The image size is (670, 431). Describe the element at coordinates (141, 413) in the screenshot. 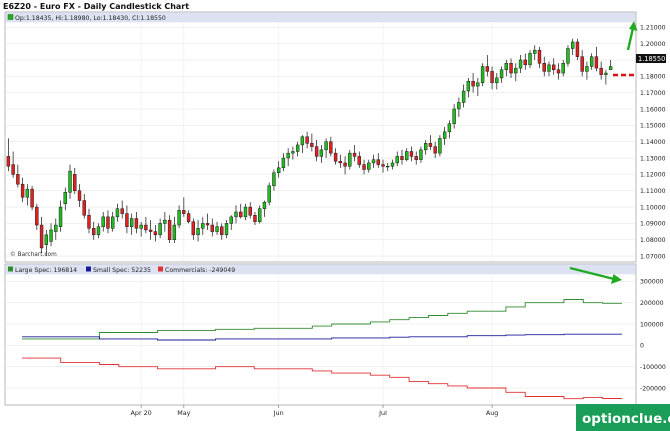

I see `x-tick-label: Apr 20` at that location.